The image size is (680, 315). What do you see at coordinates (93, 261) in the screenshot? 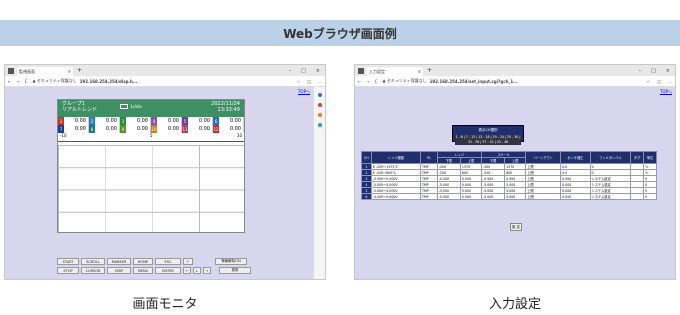
I see `control-button: SCROLL` at bounding box center [93, 261].